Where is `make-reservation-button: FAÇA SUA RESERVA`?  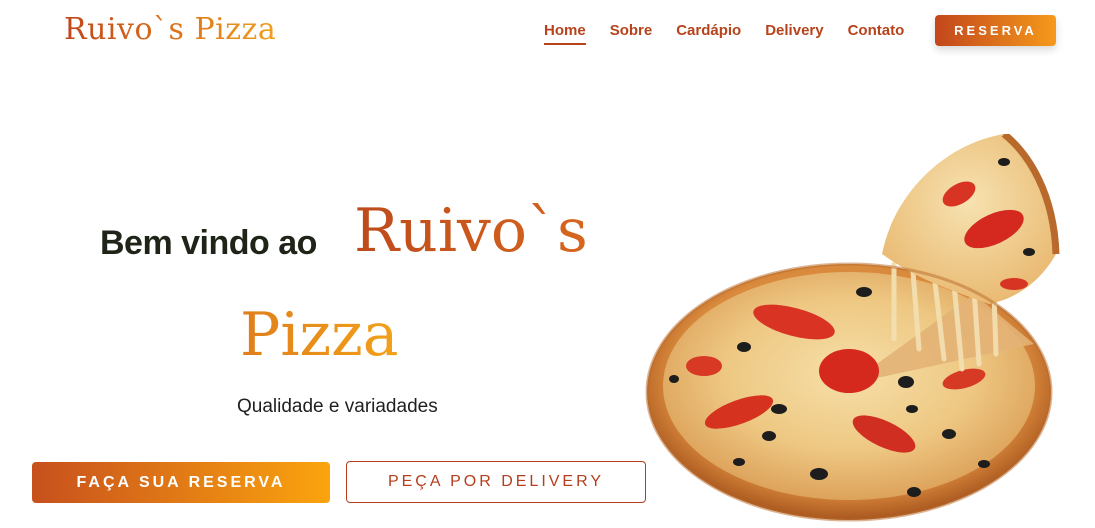
make-reservation-button: FAÇA SUA RESERVA is located at coordinates (181, 482).